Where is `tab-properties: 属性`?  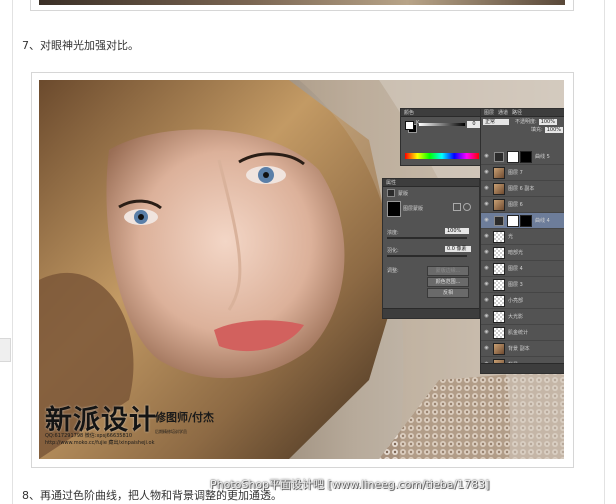
tab-properties: 属性 is located at coordinates (391, 182).